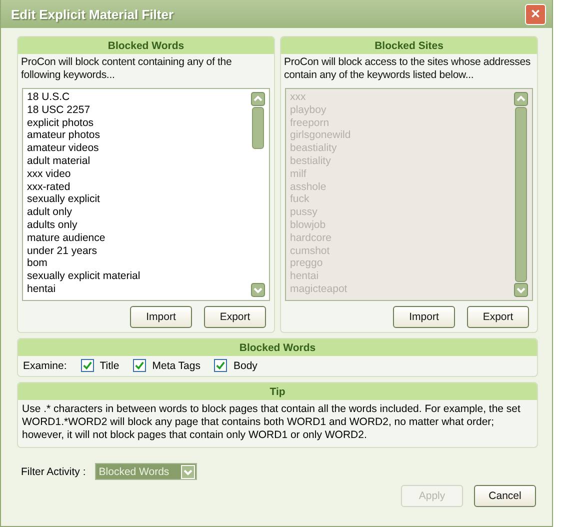  Describe the element at coordinates (258, 128) in the screenshot. I see `scroll-thumb` at that location.